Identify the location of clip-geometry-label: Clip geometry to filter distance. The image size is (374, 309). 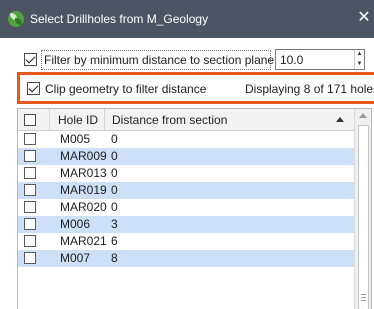
(125, 89).